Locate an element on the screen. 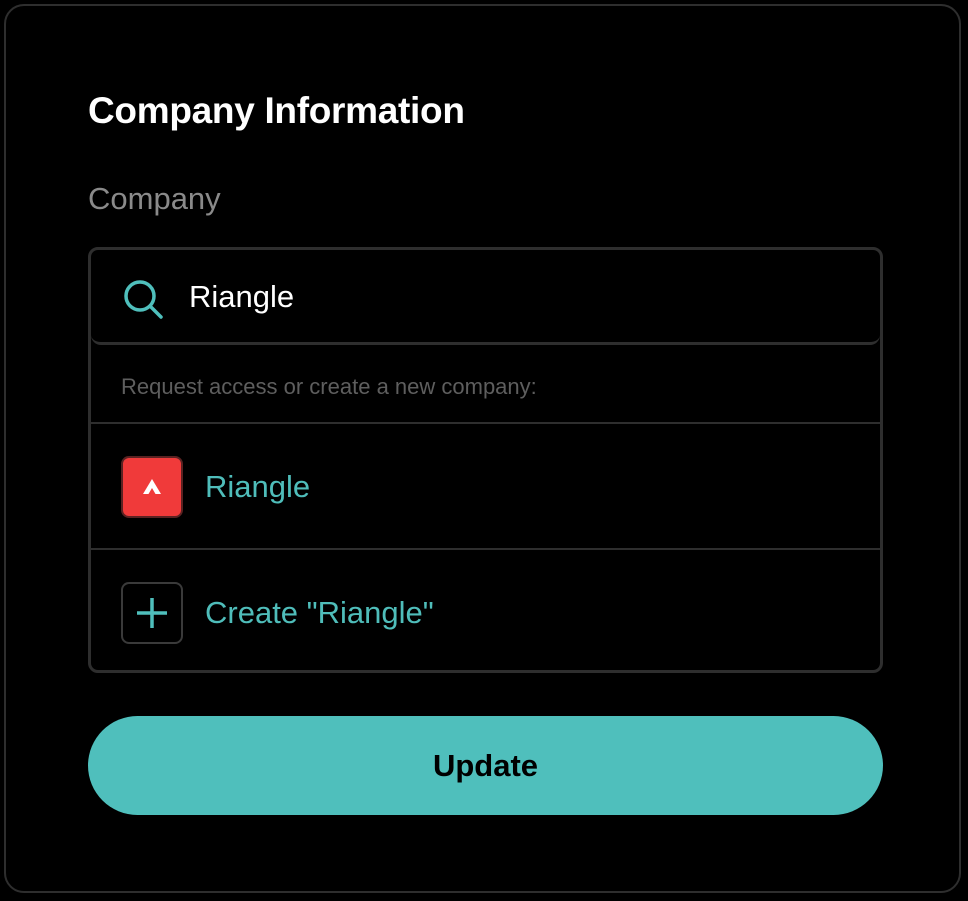 Image resolution: width=968 pixels, height=901 pixels. company-logo-icon is located at coordinates (152, 487).